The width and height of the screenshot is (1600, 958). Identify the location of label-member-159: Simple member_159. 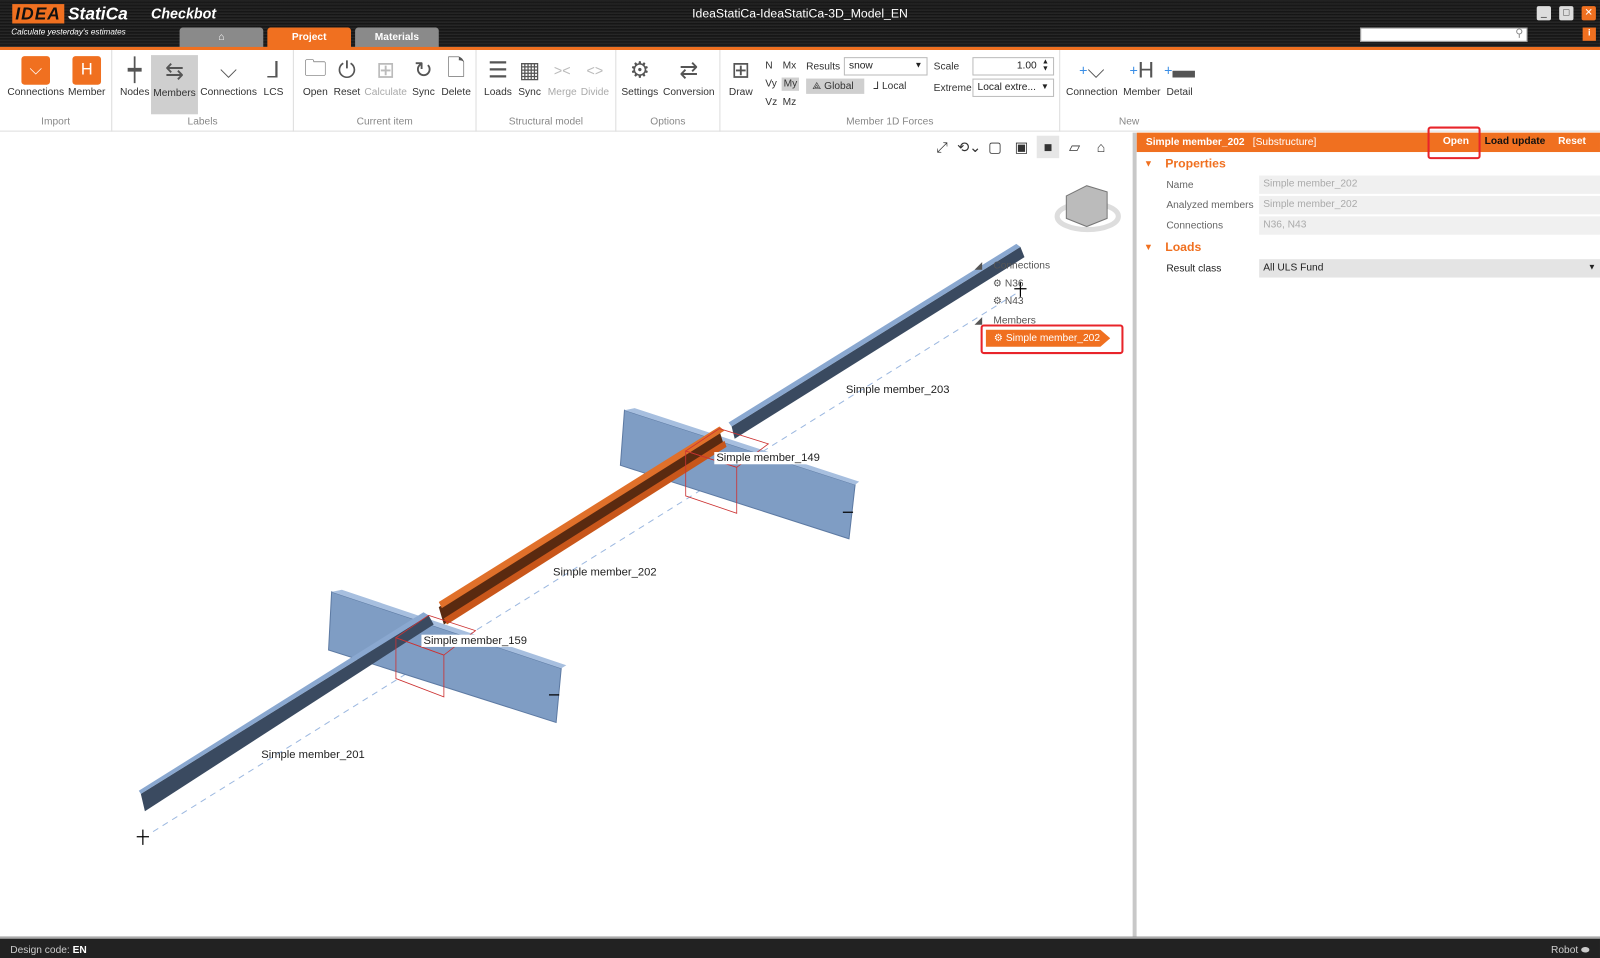
(475, 640).